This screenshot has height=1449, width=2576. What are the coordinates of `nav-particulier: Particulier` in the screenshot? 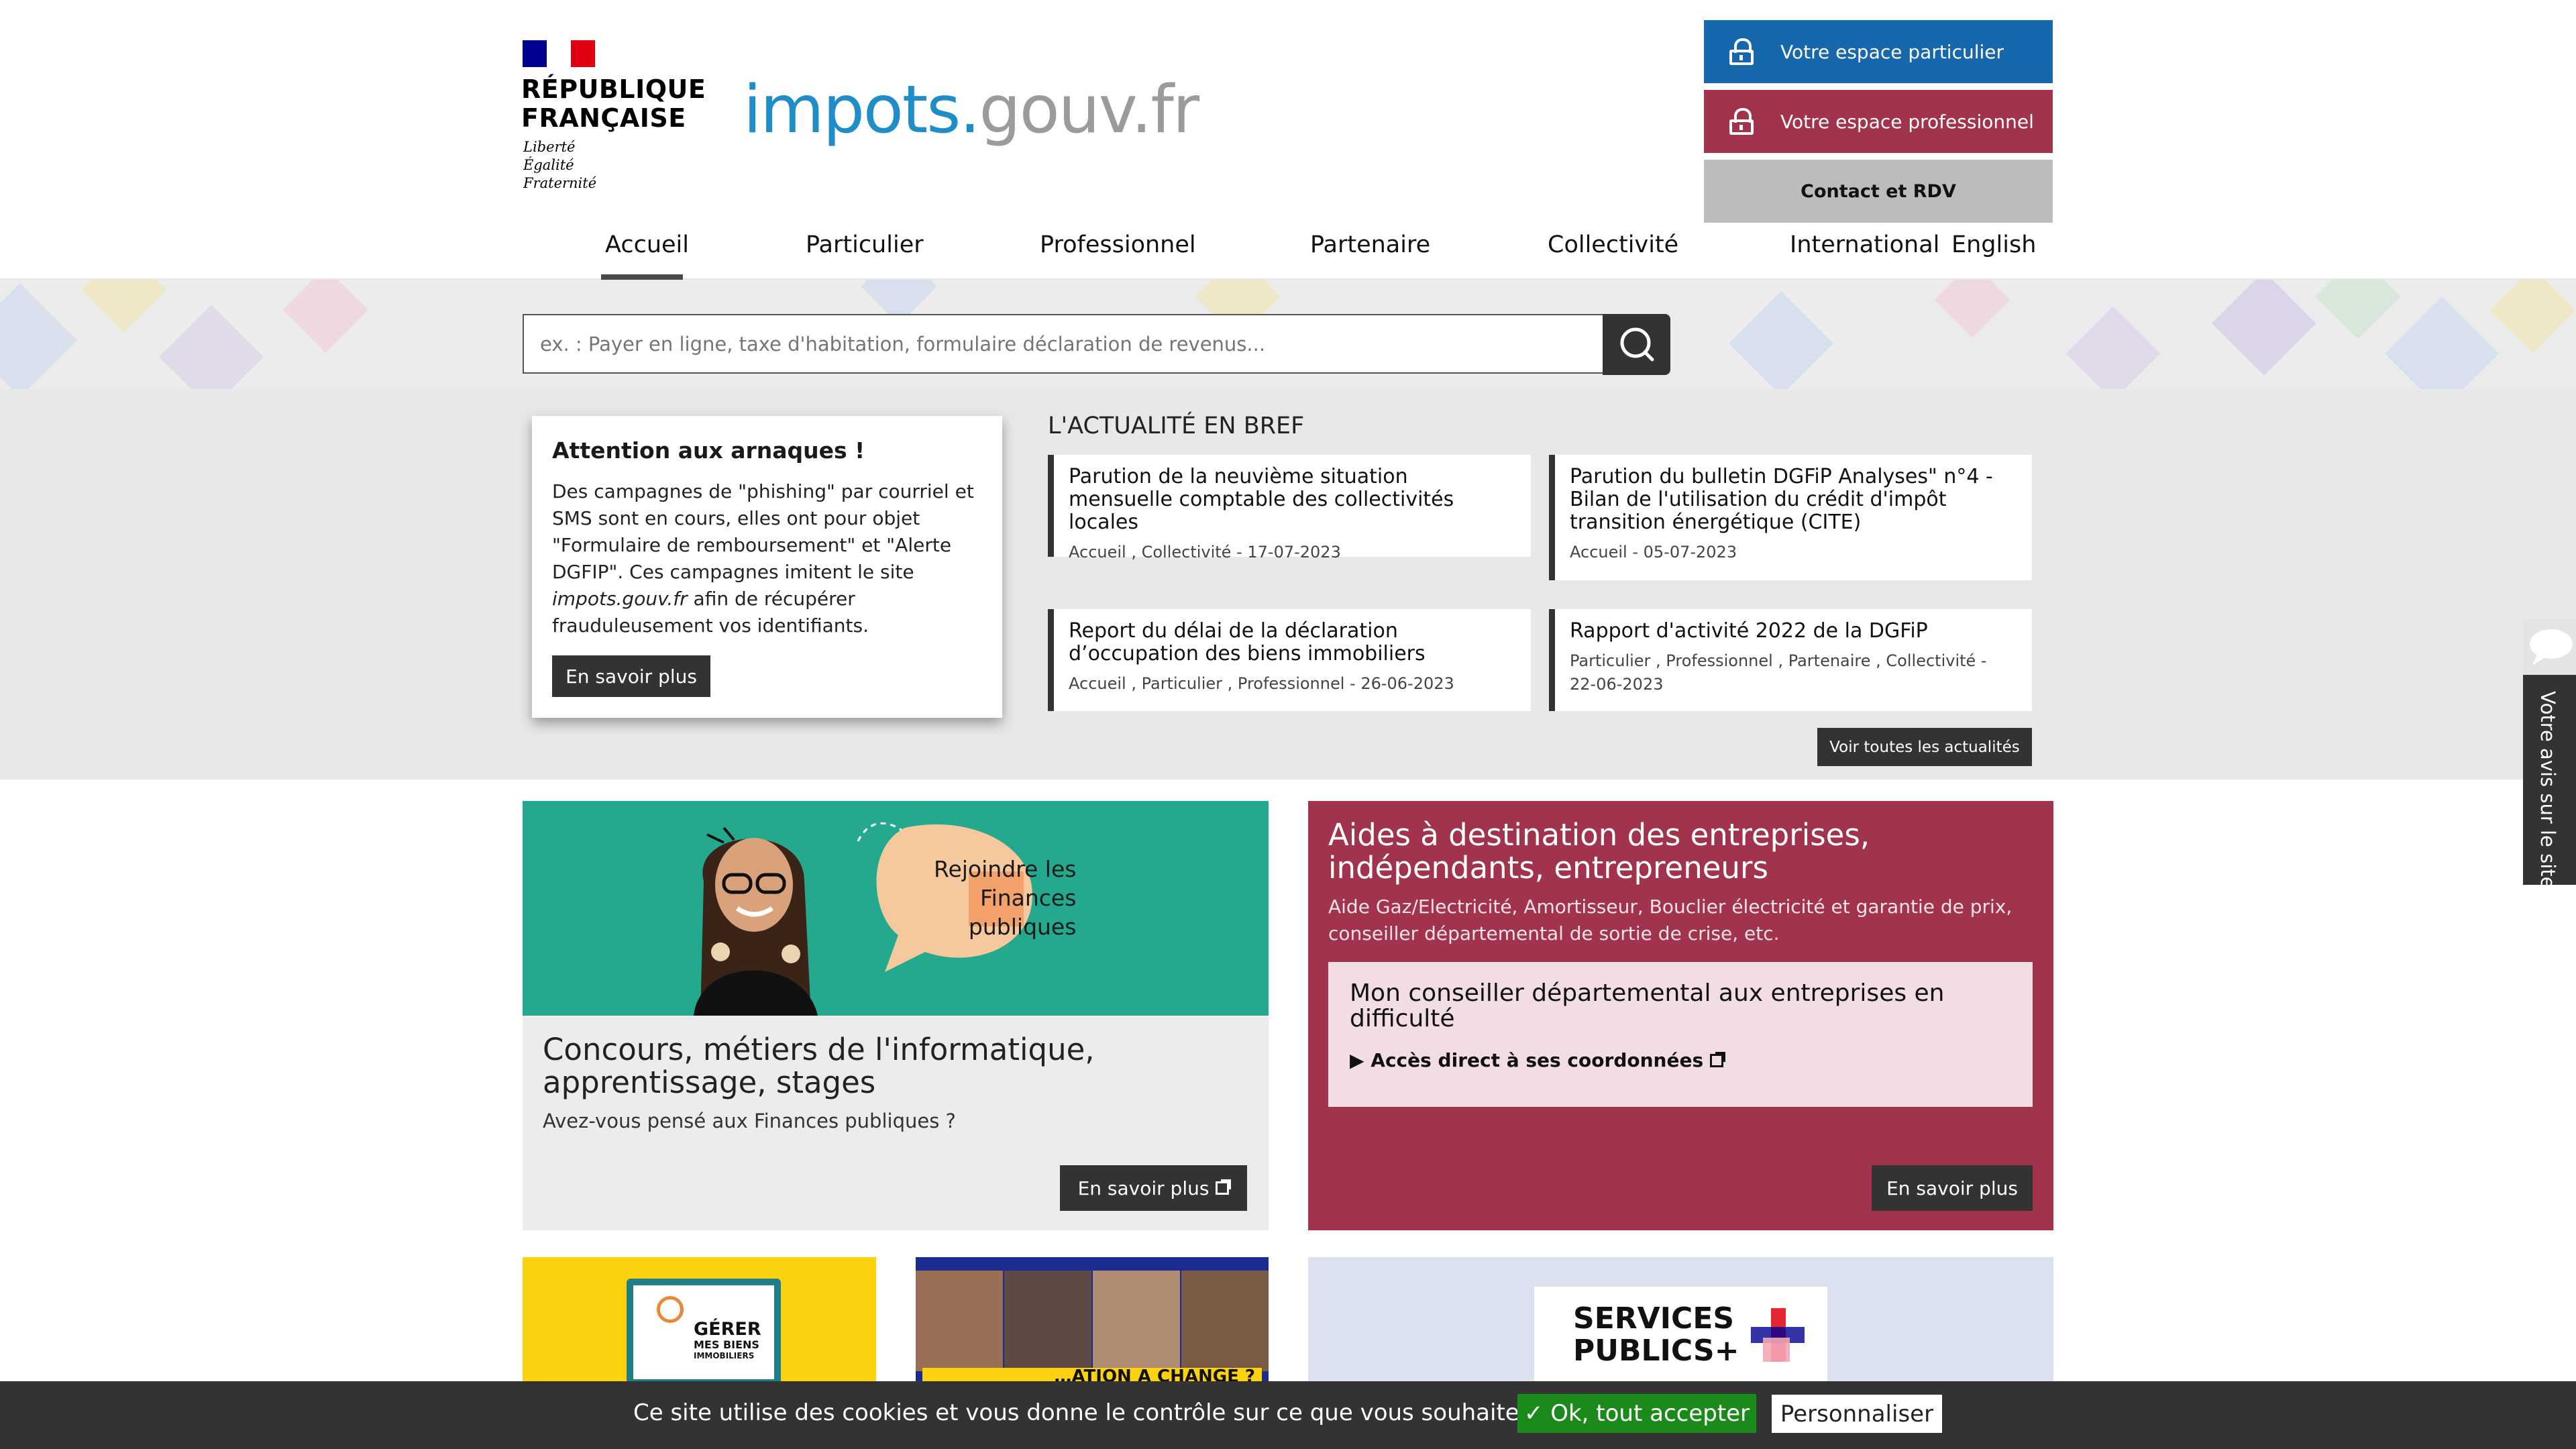 It's located at (865, 244).